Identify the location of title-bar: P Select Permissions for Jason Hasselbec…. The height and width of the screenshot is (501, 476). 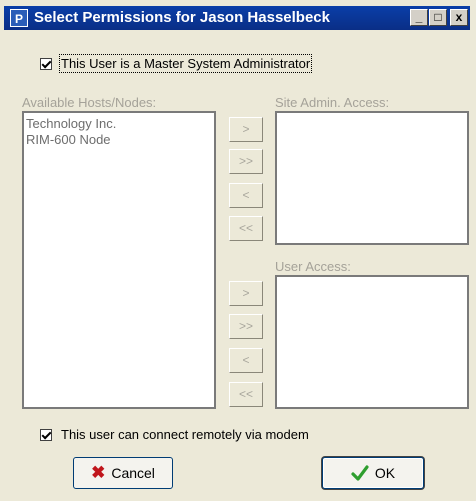
(237, 18).